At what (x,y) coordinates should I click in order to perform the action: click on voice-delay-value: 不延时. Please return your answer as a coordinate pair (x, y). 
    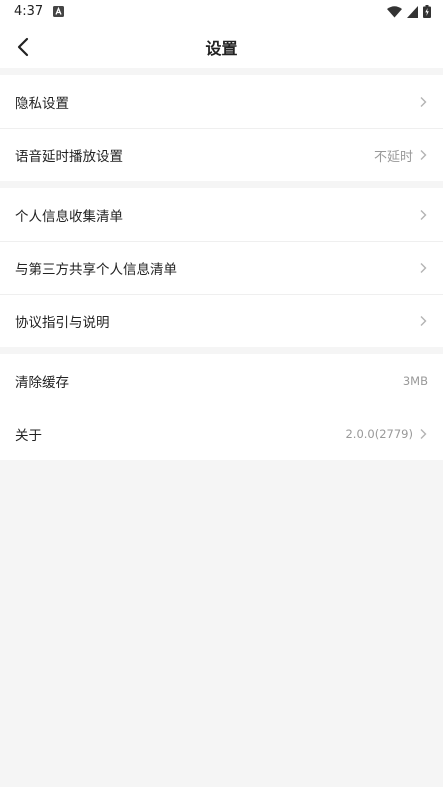
    Looking at the image, I should click on (393, 157).